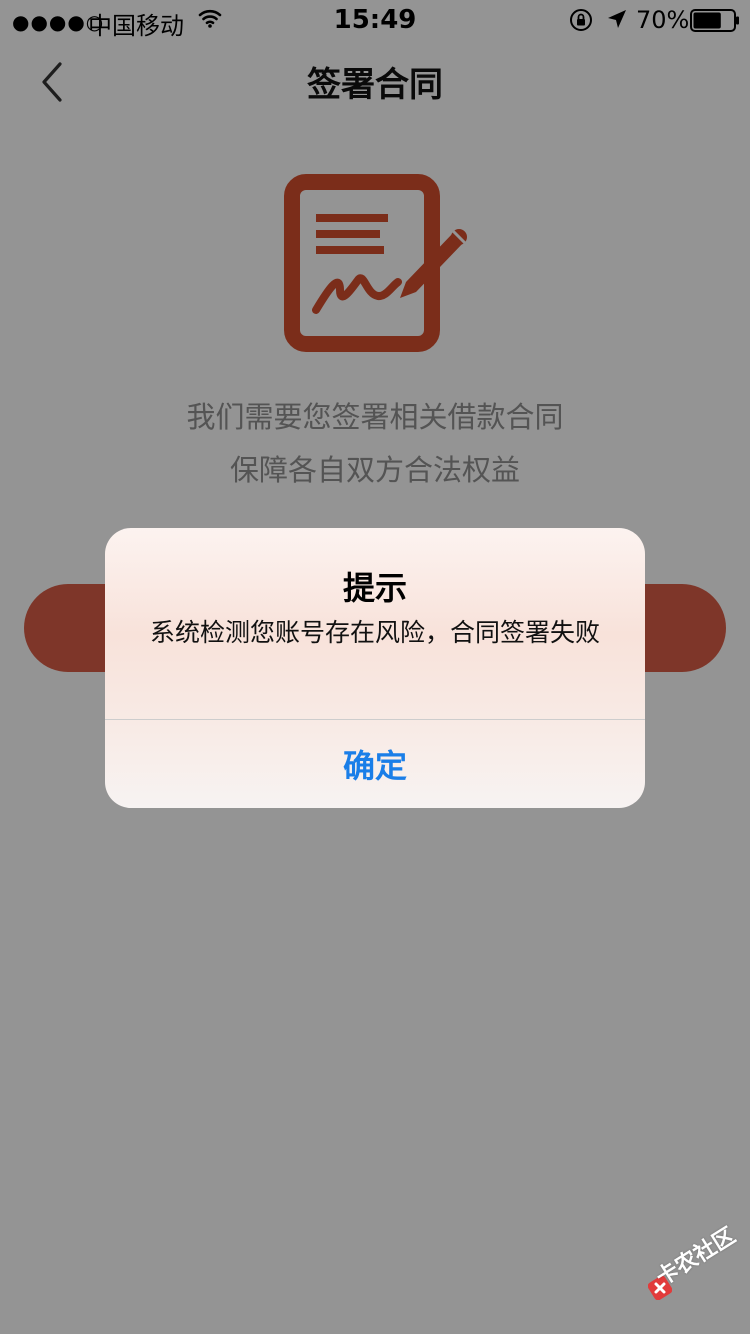 This screenshot has width=750, height=1334. I want to click on alert-message: 系统检测您账号存在风险，合同签署失败, so click(374, 632).